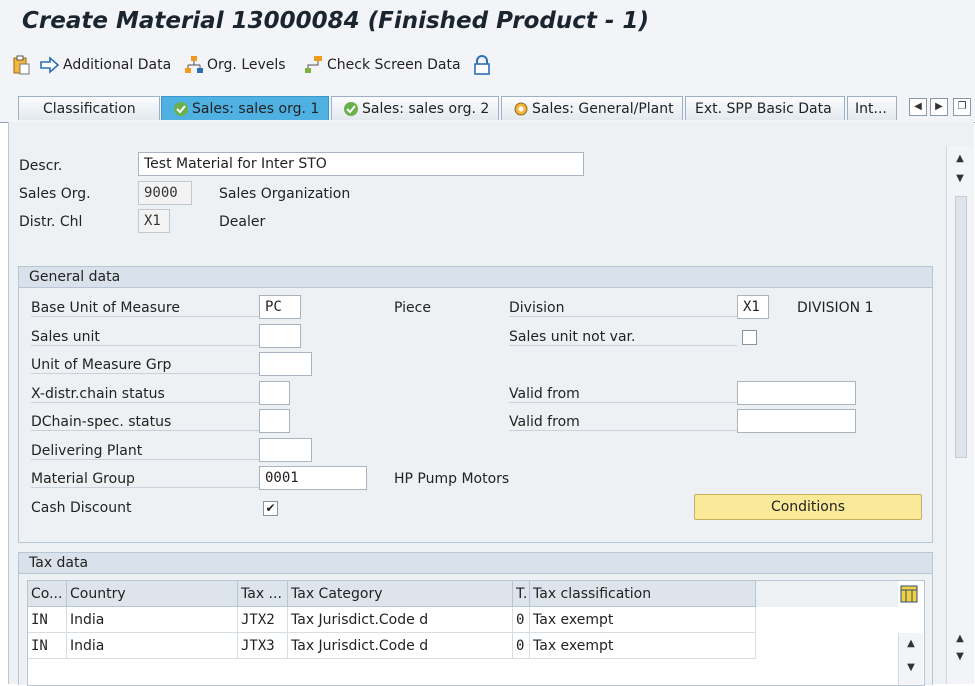 The height and width of the screenshot is (686, 975). I want to click on lock-button, so click(483, 65).